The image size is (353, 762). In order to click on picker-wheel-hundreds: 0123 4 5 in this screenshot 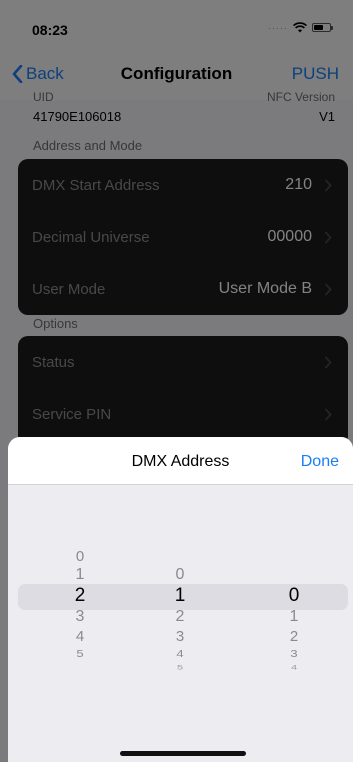, I will do `click(80, 623)`.